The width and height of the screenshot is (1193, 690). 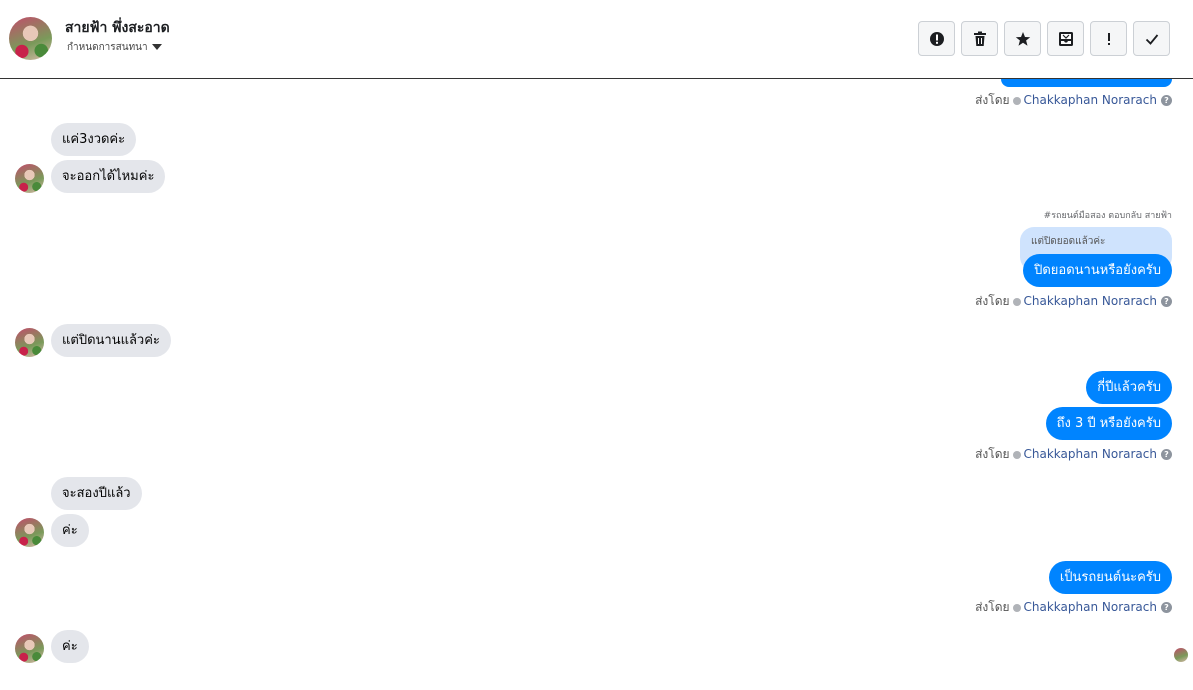 What do you see at coordinates (111, 340) in the screenshot?
I see `message-bubble-incoming: แต่ปิดนานแล้วค่ะ` at bounding box center [111, 340].